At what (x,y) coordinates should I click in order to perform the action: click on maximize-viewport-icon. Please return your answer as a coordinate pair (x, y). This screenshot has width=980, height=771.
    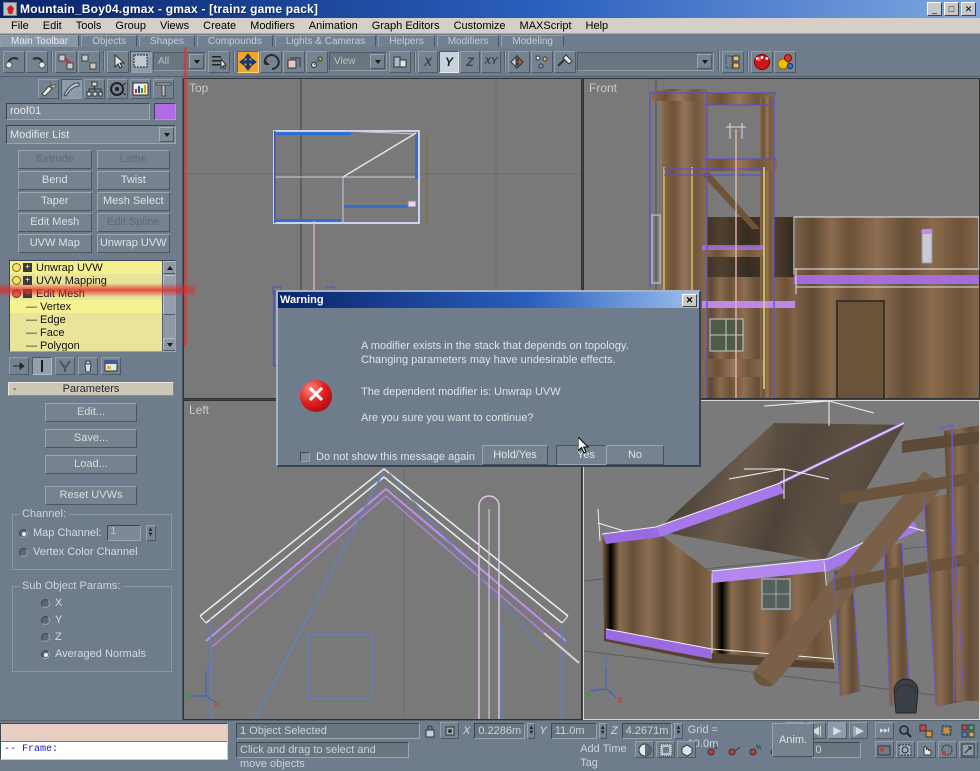
    Looking at the image, I should click on (968, 749).